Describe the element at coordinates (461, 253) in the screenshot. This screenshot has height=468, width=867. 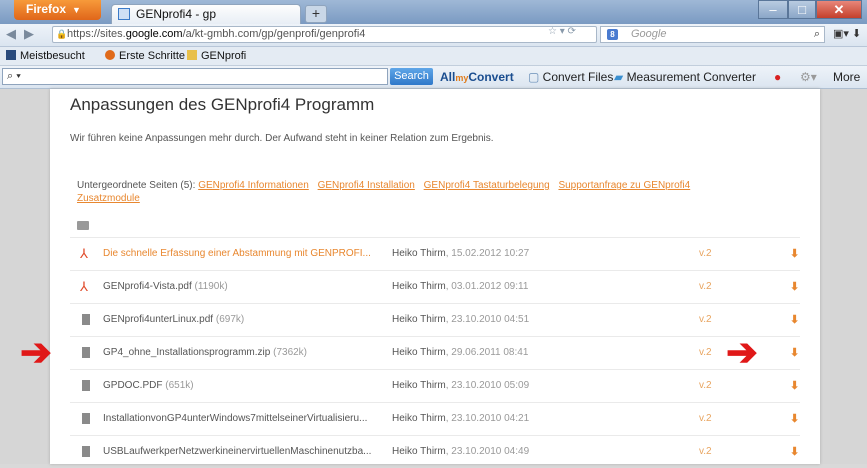
I see `file-meta: Heiko Thirm, 15.02.2012 10:27` at that location.